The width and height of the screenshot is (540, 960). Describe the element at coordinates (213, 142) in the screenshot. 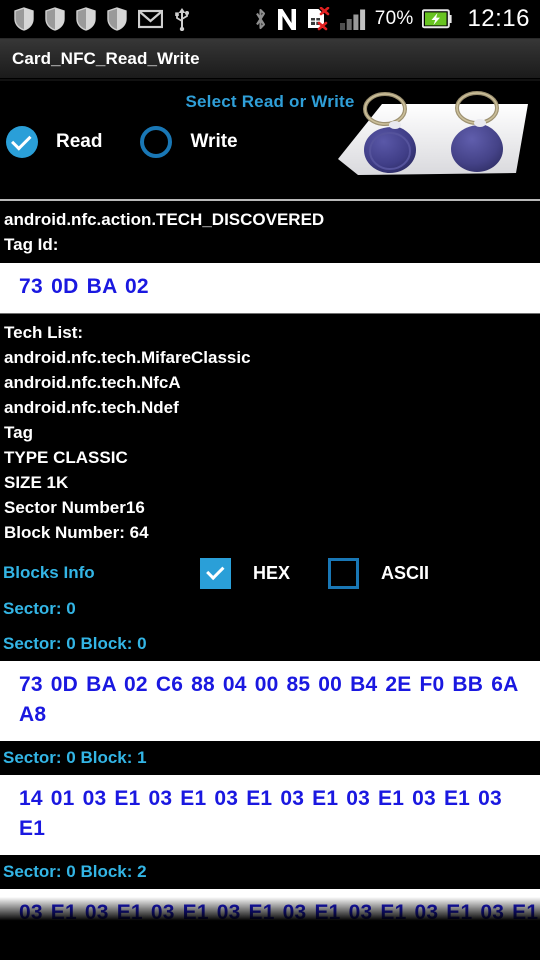

I see `radio-write-label: Write` at that location.